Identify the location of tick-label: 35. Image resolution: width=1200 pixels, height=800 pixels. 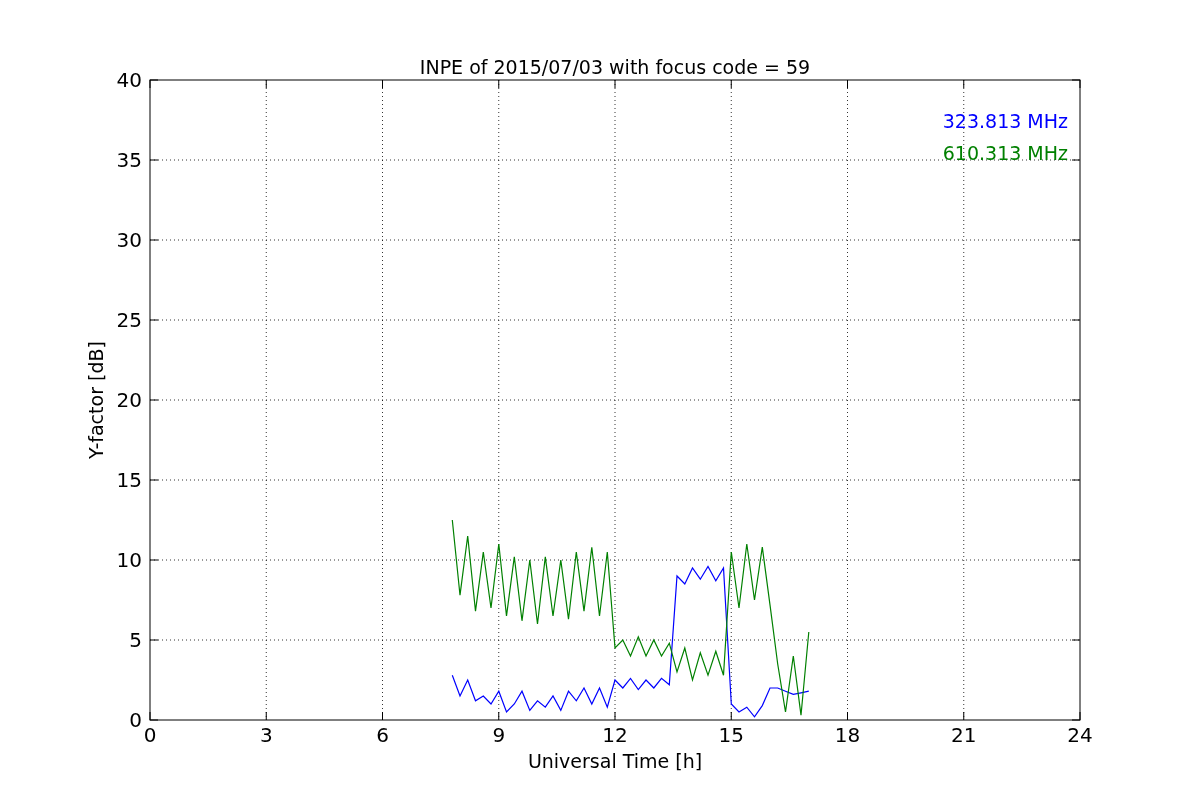
(129, 160).